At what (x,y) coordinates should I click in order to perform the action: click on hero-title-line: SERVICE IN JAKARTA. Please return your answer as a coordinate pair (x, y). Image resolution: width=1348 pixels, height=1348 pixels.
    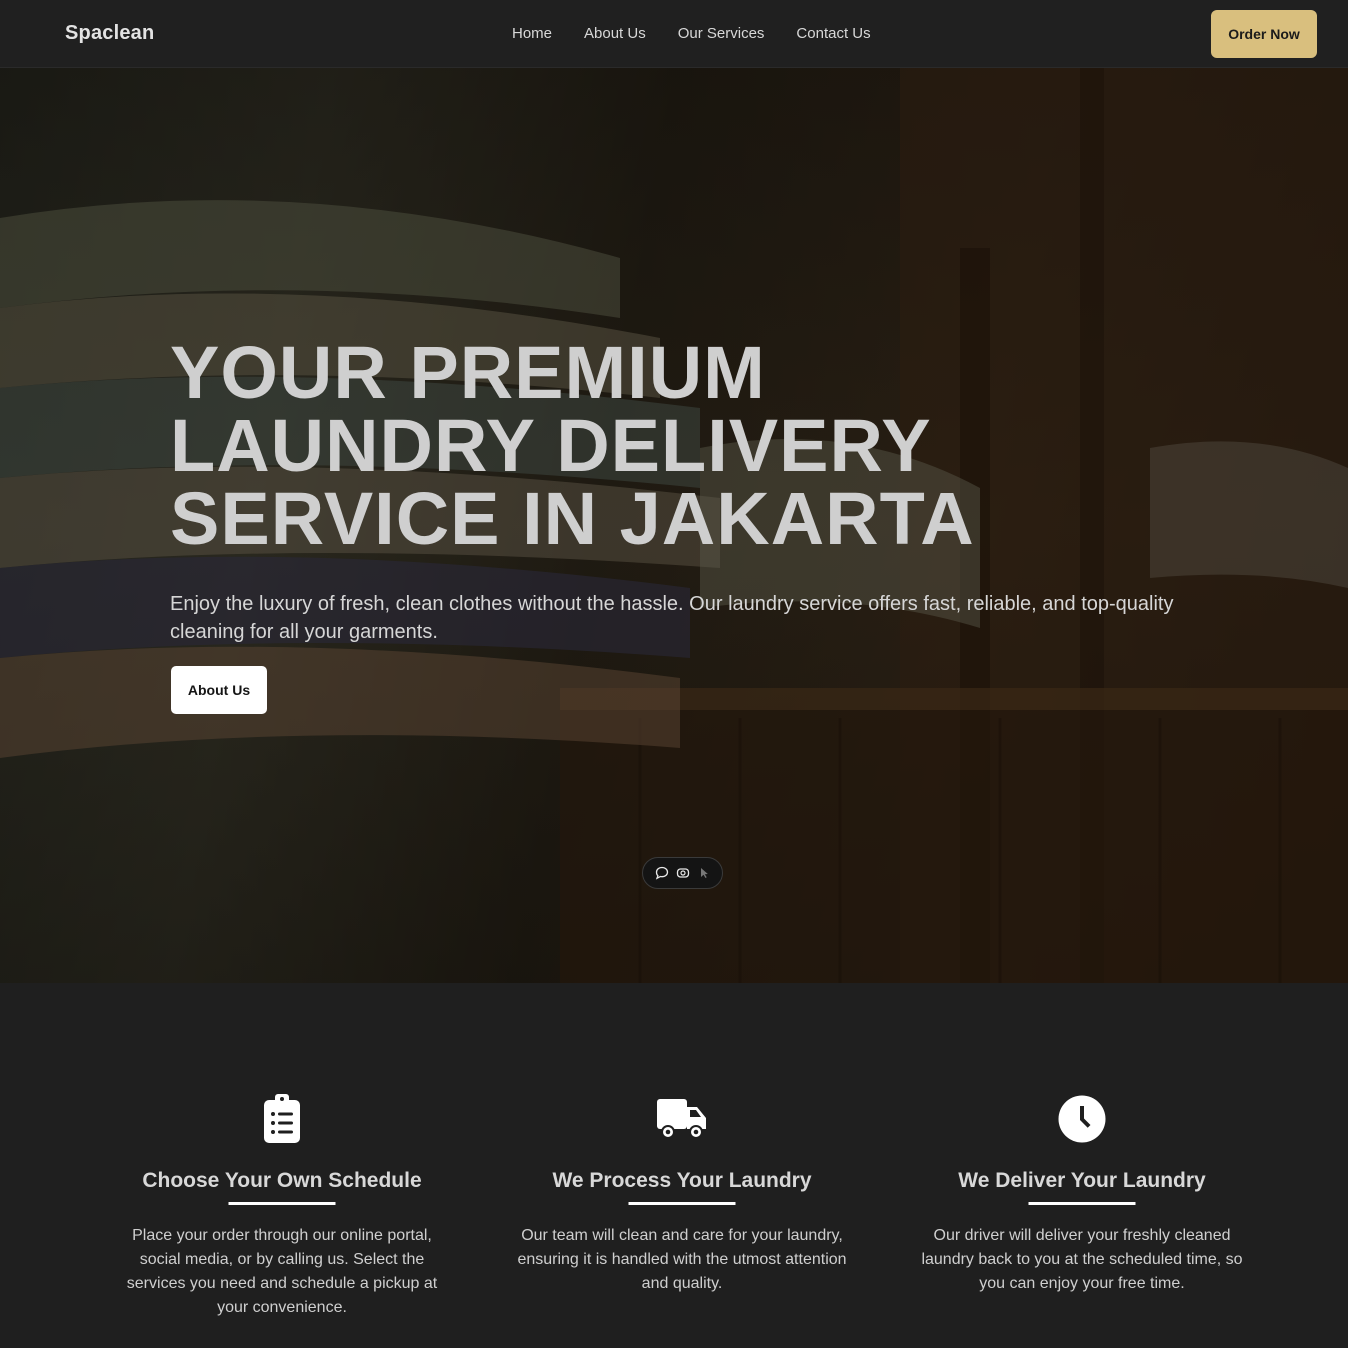
    Looking at the image, I should click on (572, 518).